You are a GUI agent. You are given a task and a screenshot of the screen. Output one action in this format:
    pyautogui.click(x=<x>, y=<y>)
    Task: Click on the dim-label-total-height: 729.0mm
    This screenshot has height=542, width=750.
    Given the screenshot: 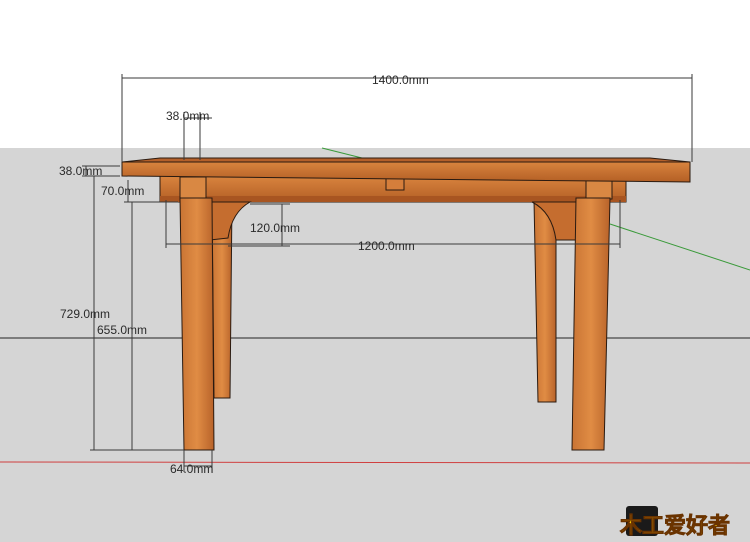 What is the action you would take?
    pyautogui.click(x=85, y=314)
    